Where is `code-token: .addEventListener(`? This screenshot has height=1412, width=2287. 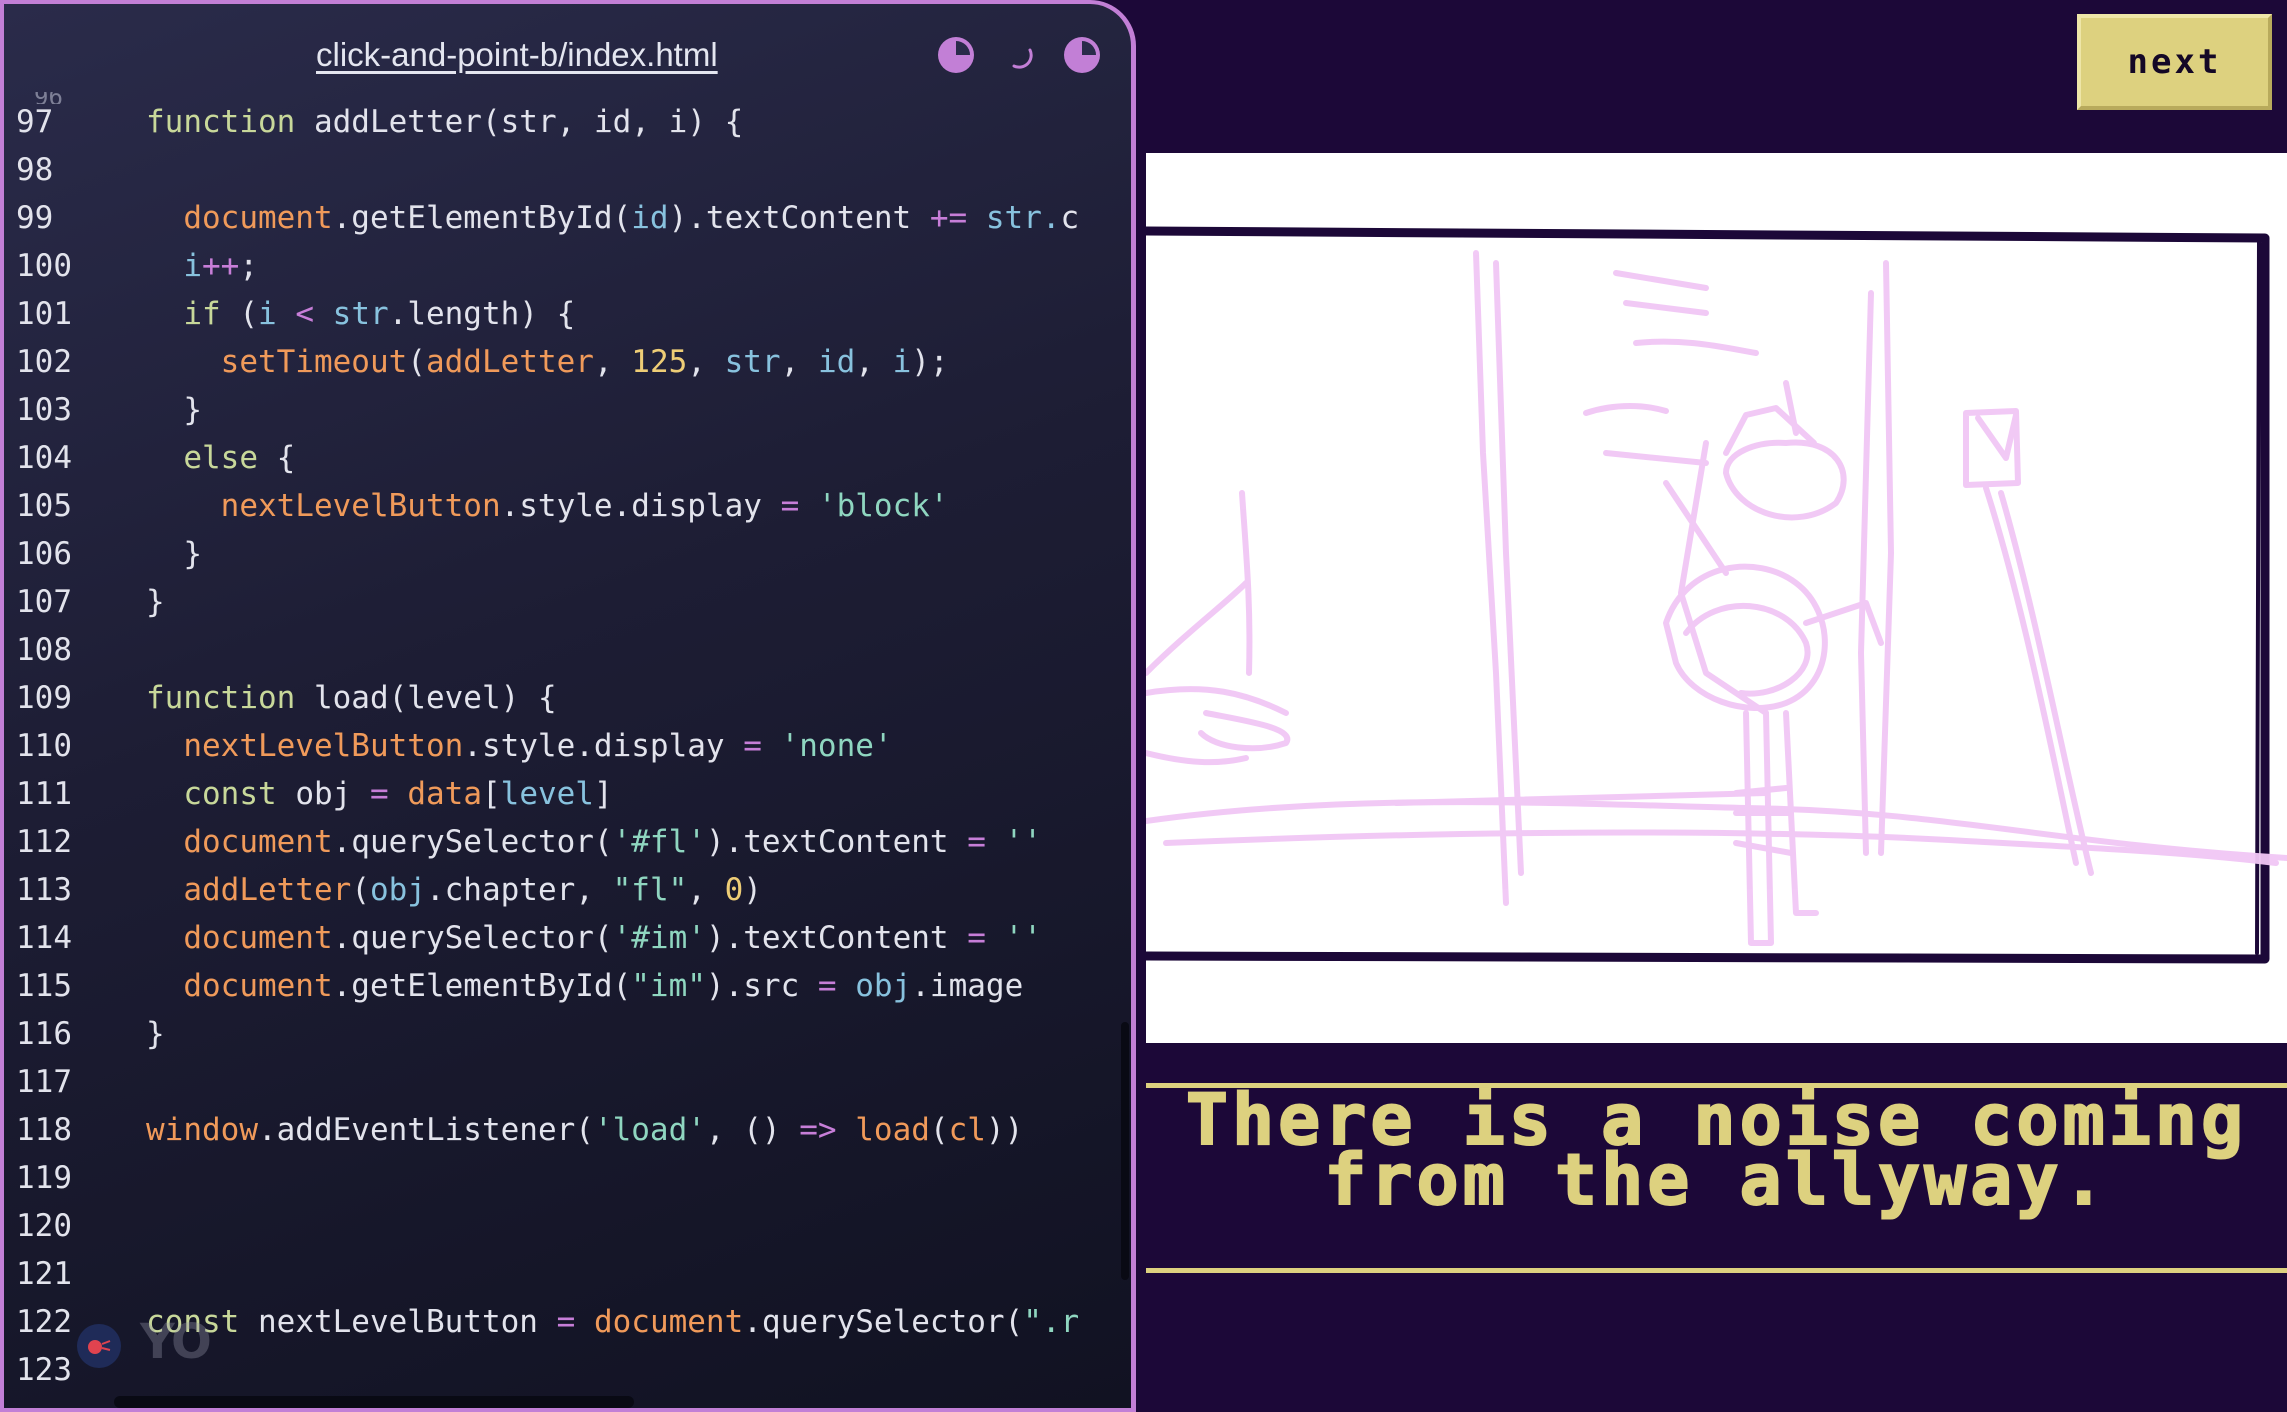
code-token: .addEventListener( is located at coordinates (425, 1130).